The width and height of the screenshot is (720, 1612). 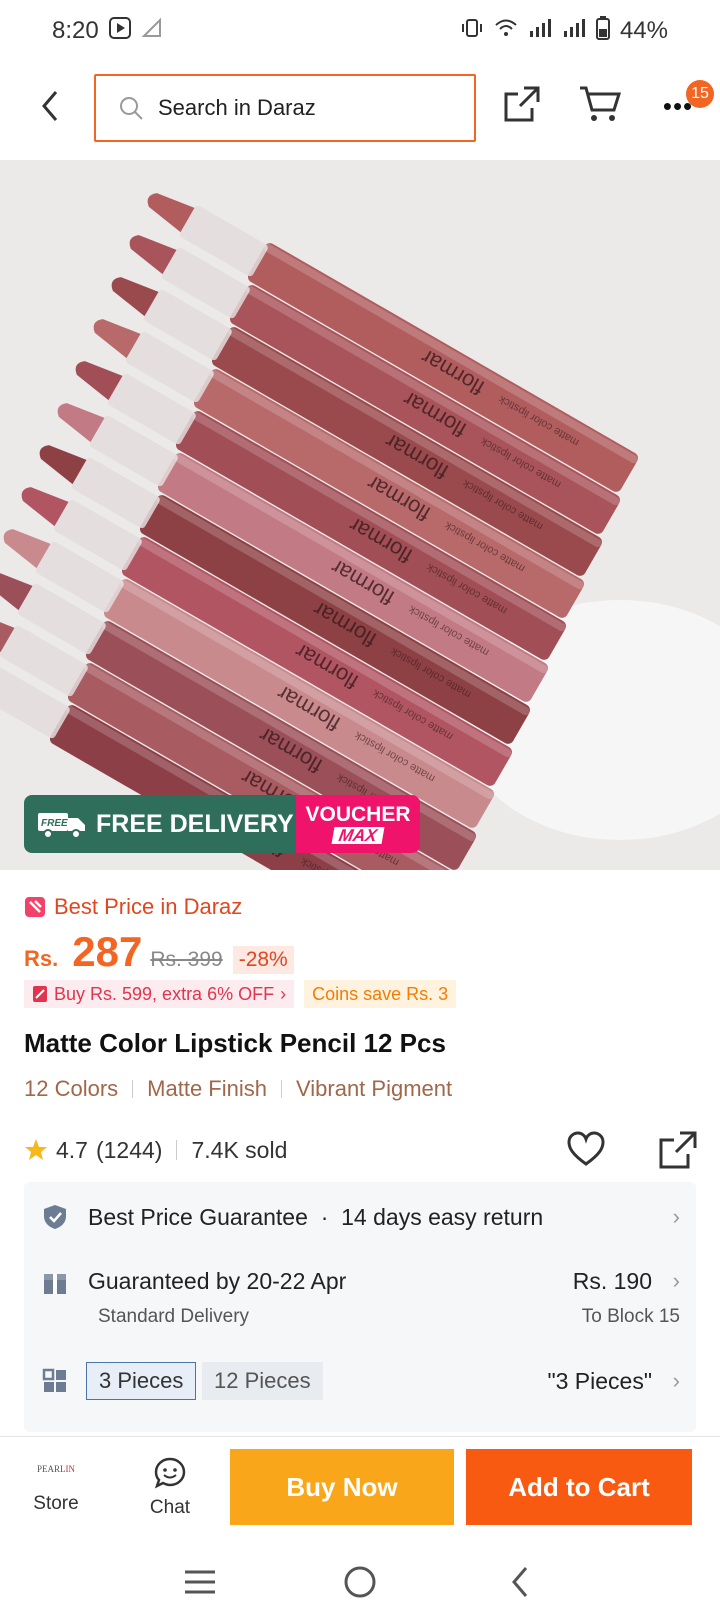 I want to click on bundle-promo-text: Buy Rs. 599, extra 6% OFF, so click(x=164, y=993).